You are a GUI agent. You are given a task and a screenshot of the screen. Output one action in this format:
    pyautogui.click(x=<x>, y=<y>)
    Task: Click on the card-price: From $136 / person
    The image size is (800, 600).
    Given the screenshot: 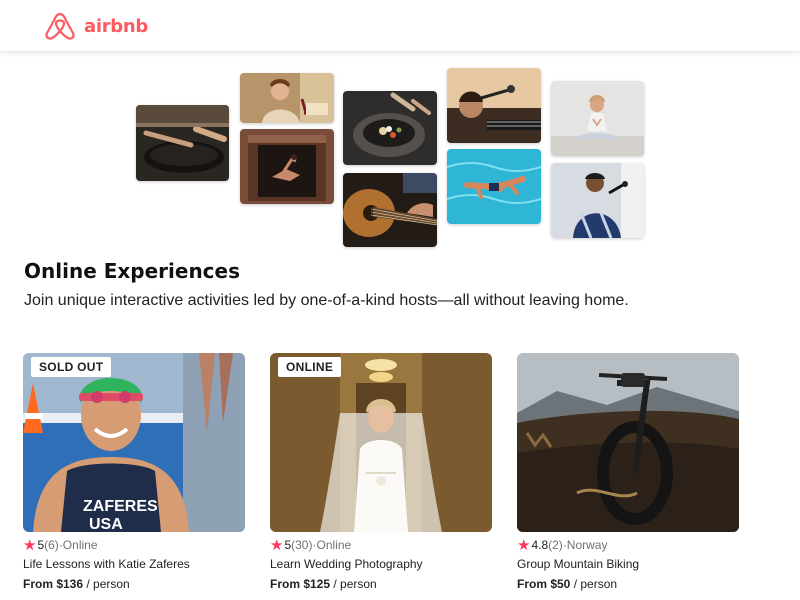 What is the action you would take?
    pyautogui.click(x=134, y=584)
    